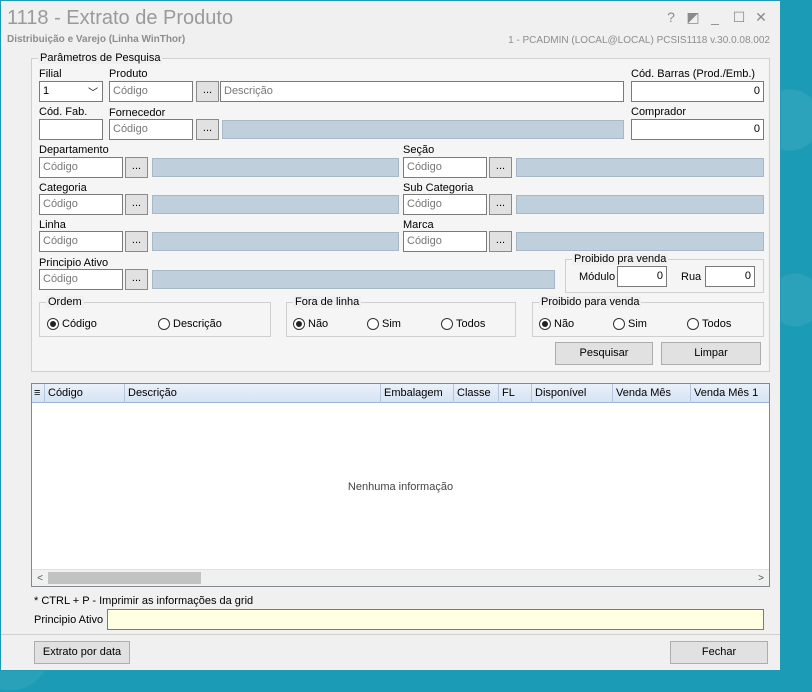 The width and height of the screenshot is (812, 692). What do you see at coordinates (197, 324) in the screenshot?
I see `ordem-descricao-label: Descrição` at bounding box center [197, 324].